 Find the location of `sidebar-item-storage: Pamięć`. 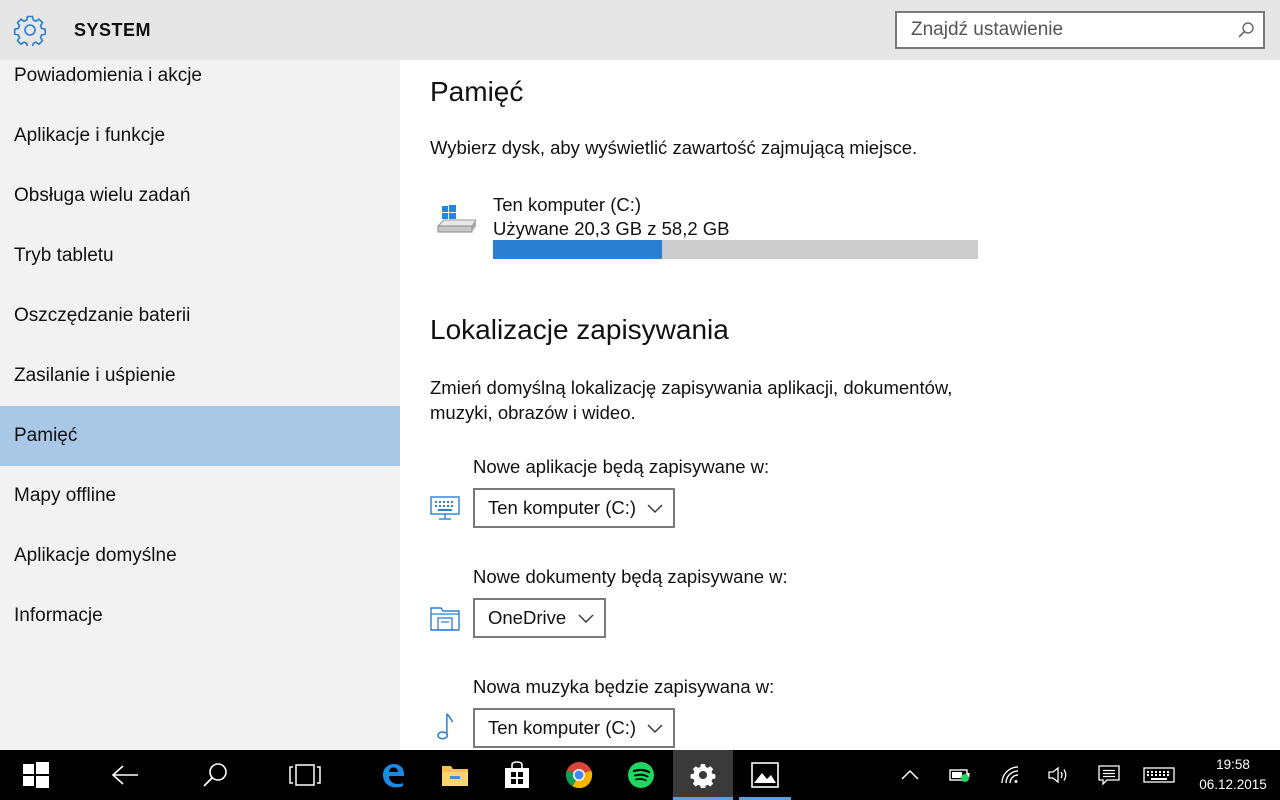

sidebar-item-storage: Pamięć is located at coordinates (200, 436).